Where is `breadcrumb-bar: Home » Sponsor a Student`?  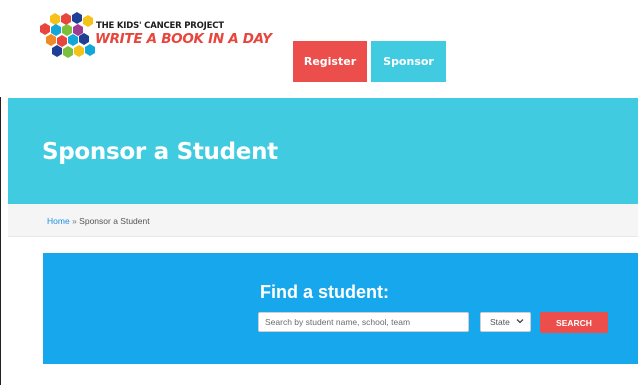 breadcrumb-bar: Home » Sponsor a Student is located at coordinates (323, 220).